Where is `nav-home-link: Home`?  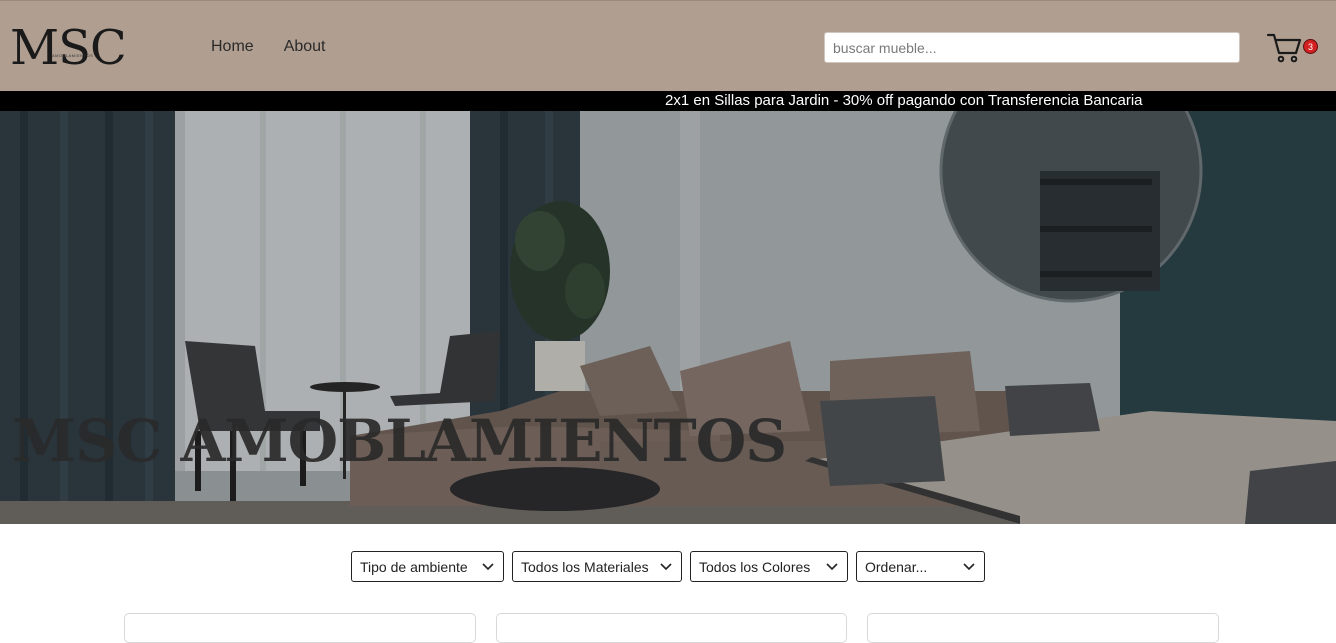 nav-home-link: Home is located at coordinates (232, 47).